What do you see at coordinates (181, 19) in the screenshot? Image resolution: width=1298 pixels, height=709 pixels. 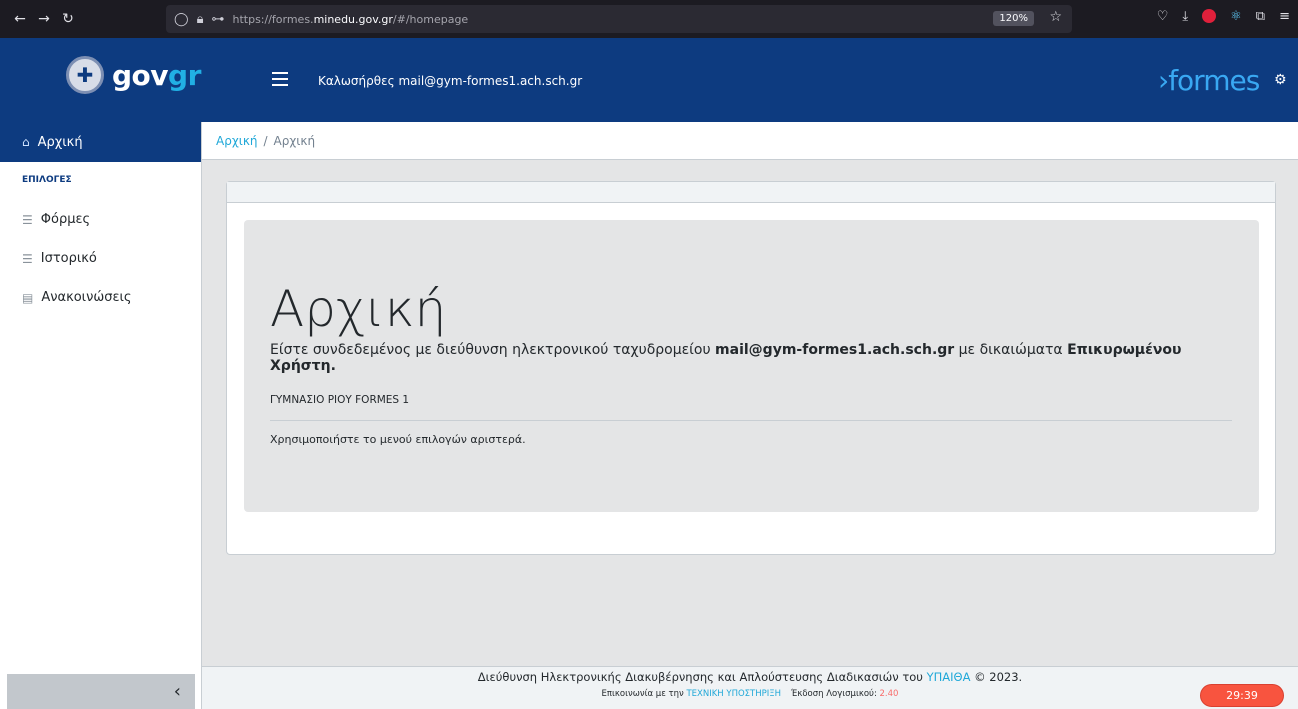 I see `shield-icon: ◯` at bounding box center [181, 19].